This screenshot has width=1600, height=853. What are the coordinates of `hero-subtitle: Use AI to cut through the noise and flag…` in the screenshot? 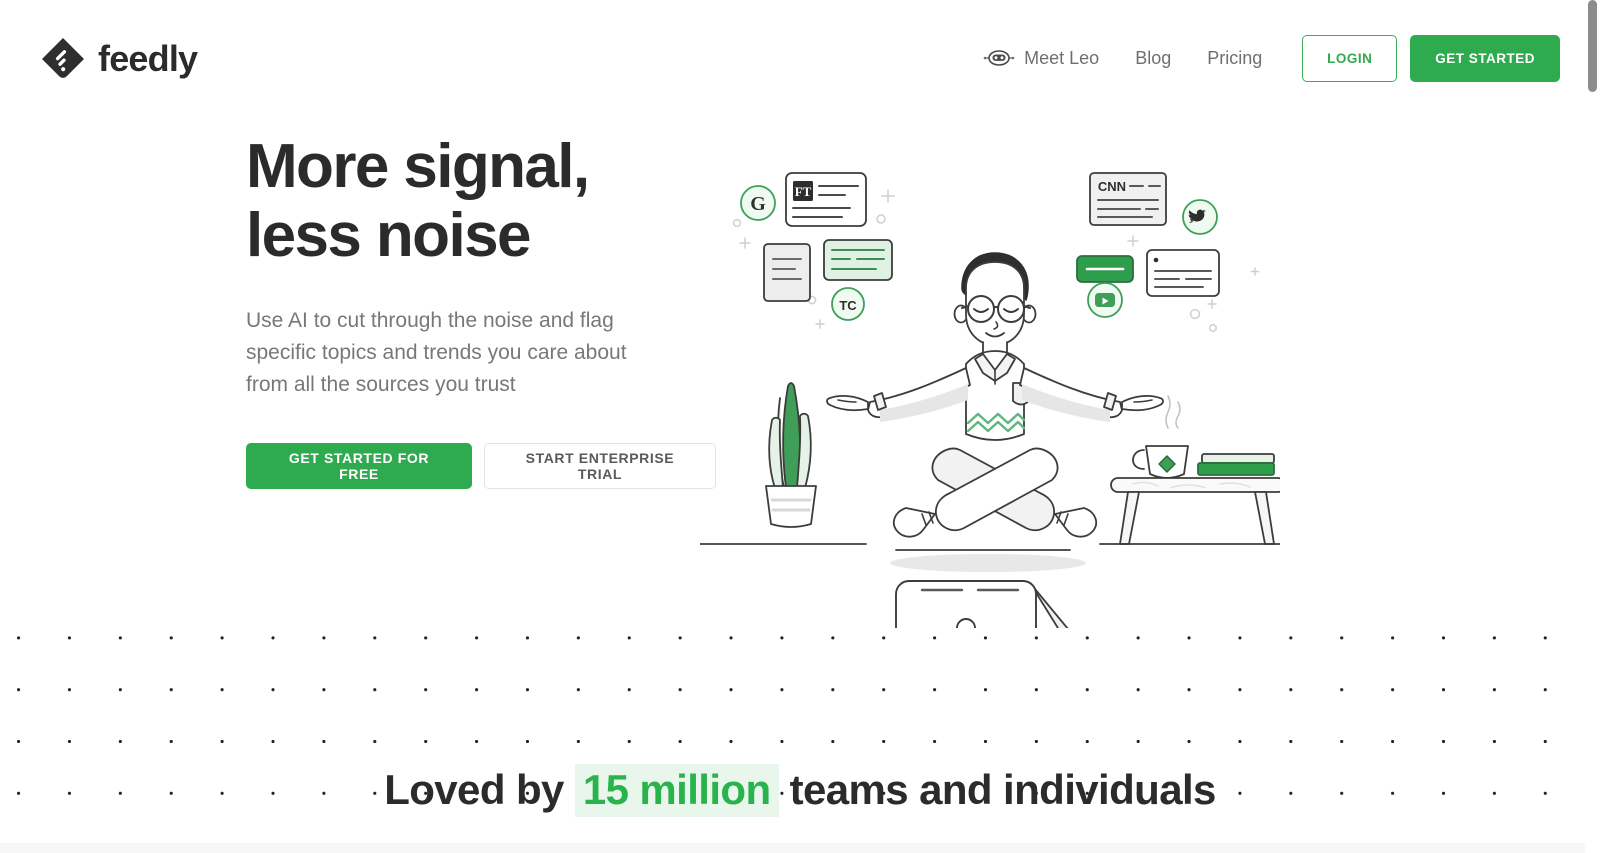 It's located at (436, 352).